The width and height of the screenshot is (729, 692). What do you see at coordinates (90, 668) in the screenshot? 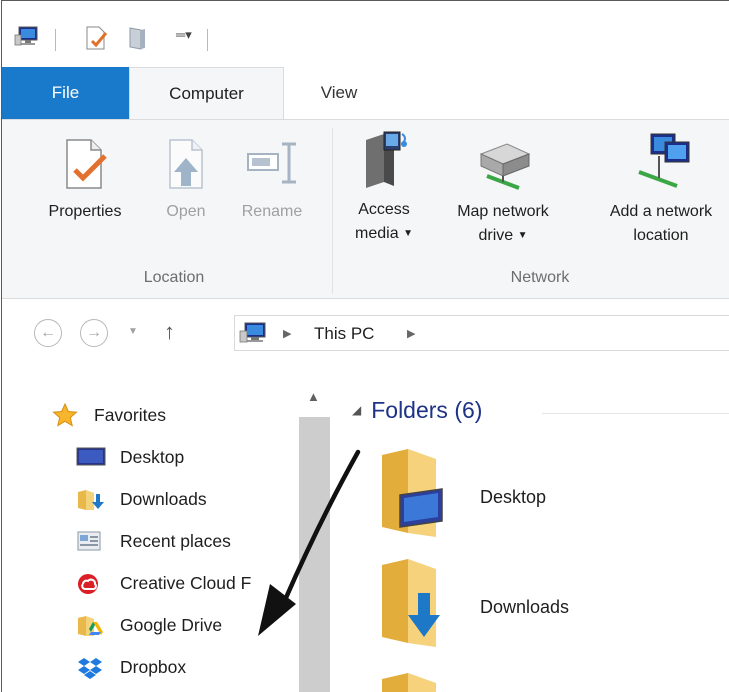
I see `dropbox-icon` at bounding box center [90, 668].